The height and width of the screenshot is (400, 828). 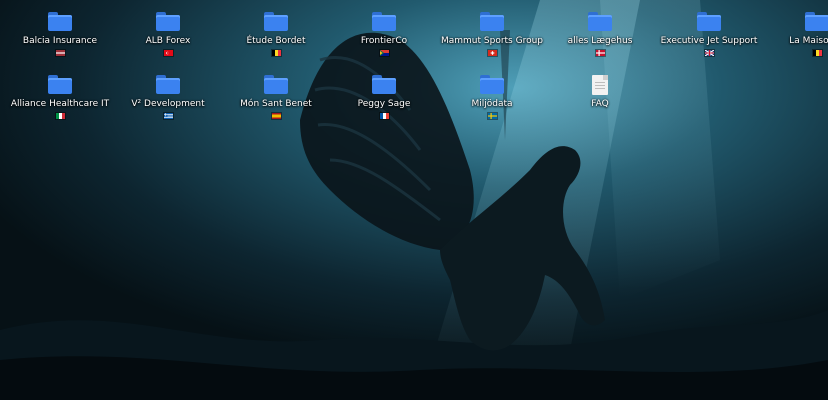 I want to click on desktop-icon-label: alles Lægehus, so click(x=600, y=41).